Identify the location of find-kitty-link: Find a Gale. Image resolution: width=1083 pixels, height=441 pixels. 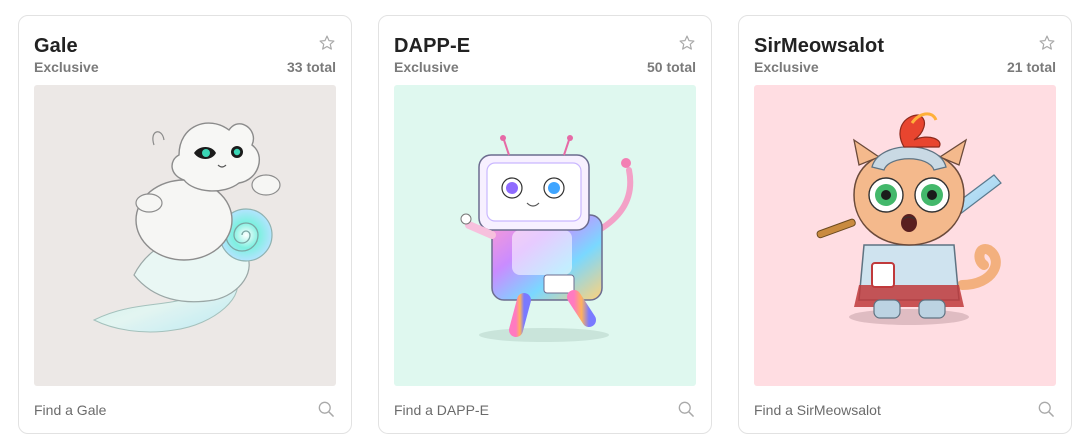
(70, 410).